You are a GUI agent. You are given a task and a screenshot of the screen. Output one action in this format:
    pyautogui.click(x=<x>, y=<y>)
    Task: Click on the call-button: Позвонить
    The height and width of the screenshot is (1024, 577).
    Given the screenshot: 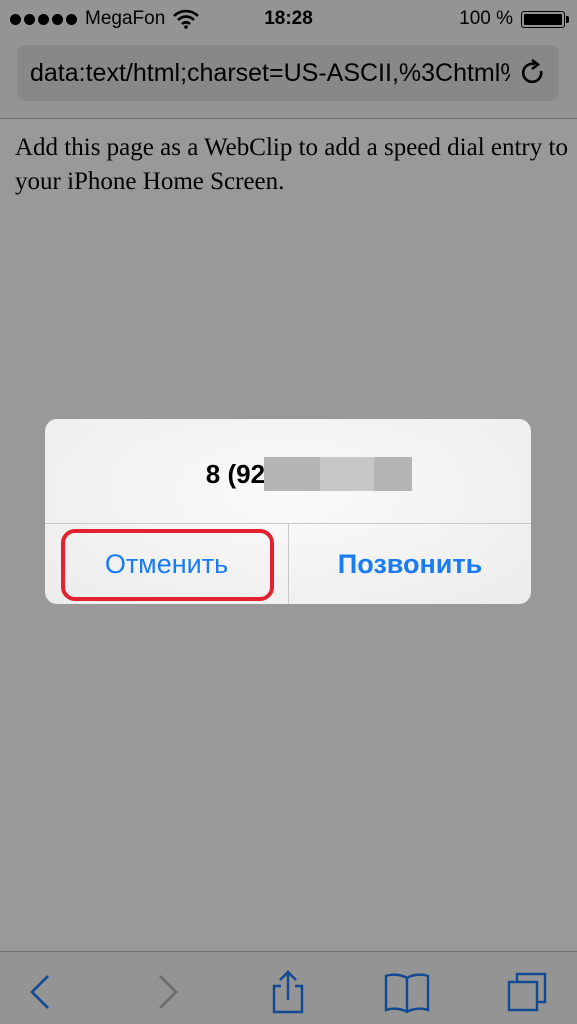 What is the action you would take?
    pyautogui.click(x=410, y=564)
    